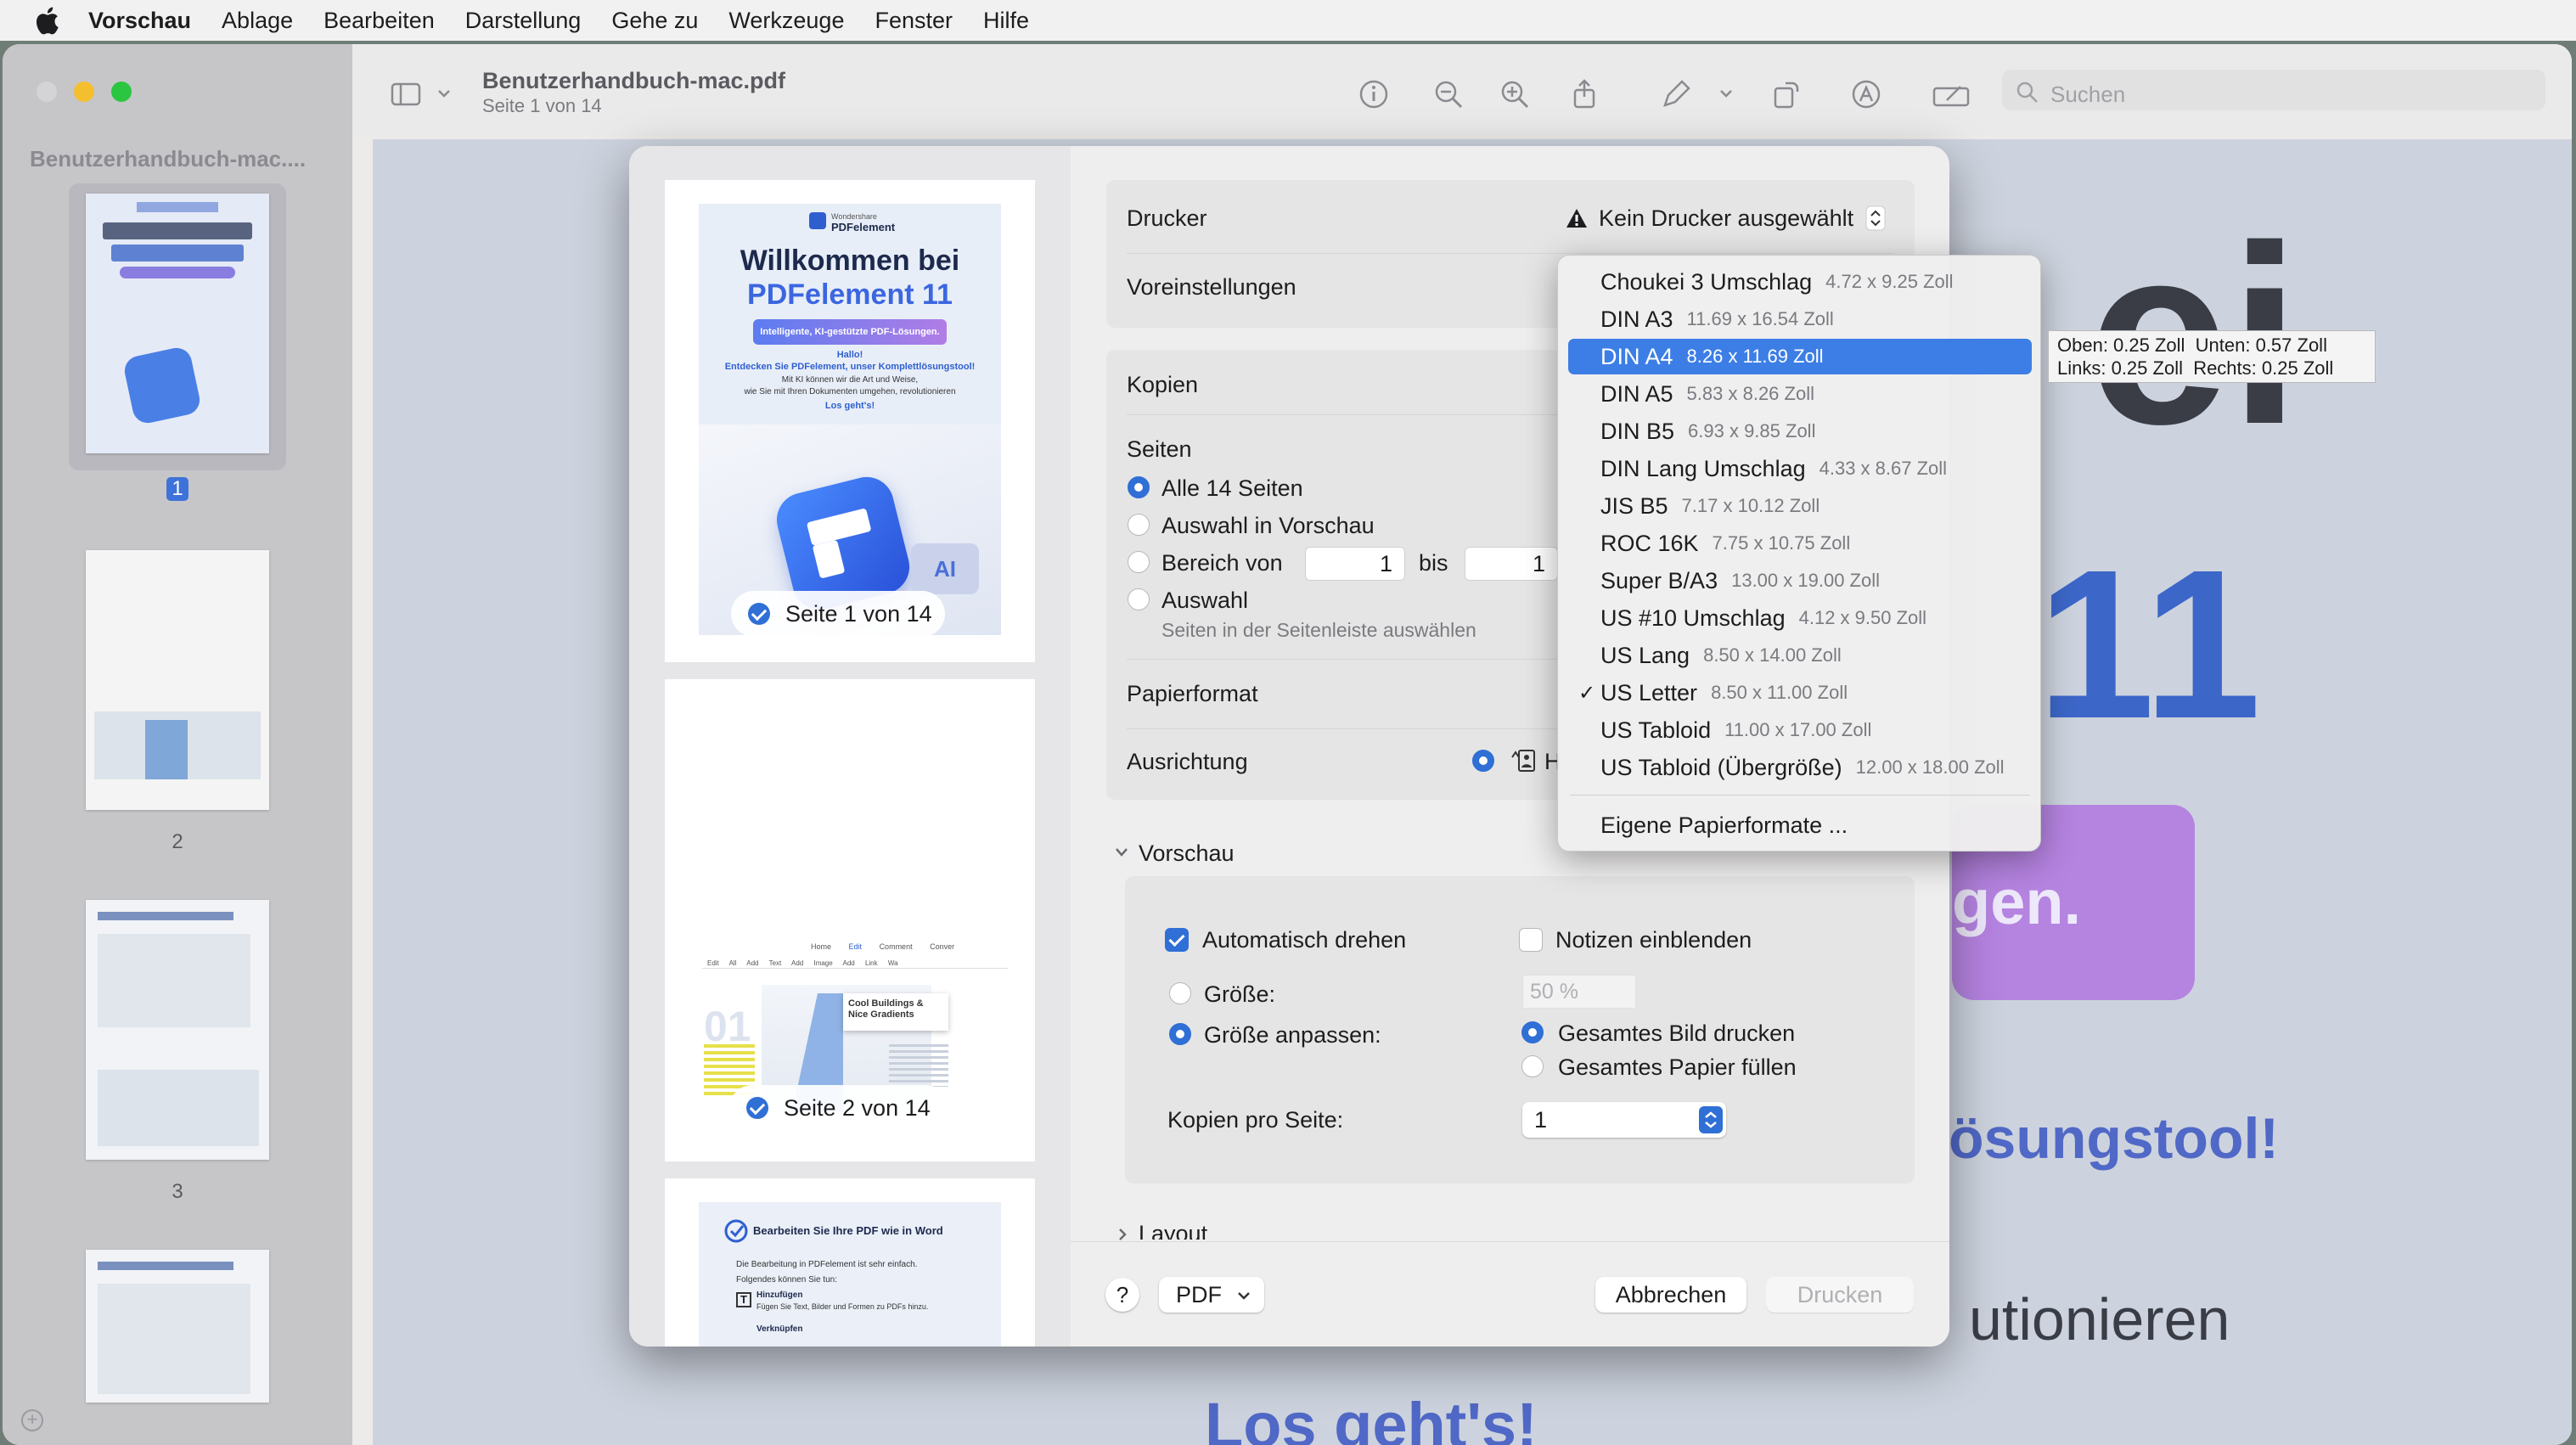 This screenshot has width=2576, height=1445. What do you see at coordinates (1448, 94) in the screenshot?
I see `zoom-out-icon` at bounding box center [1448, 94].